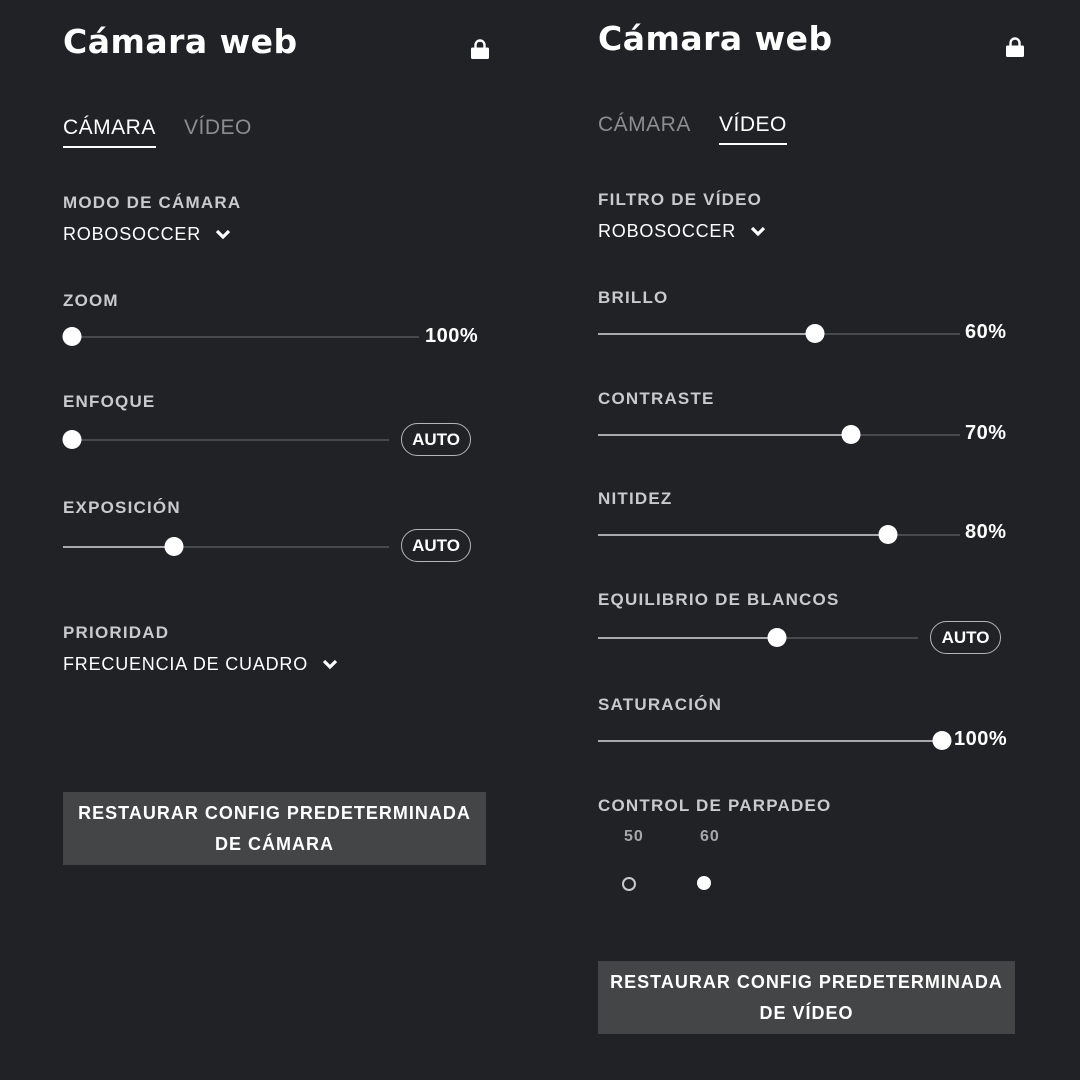  I want to click on camera-mode-dropdown: ROBOSOCCER, so click(147, 234).